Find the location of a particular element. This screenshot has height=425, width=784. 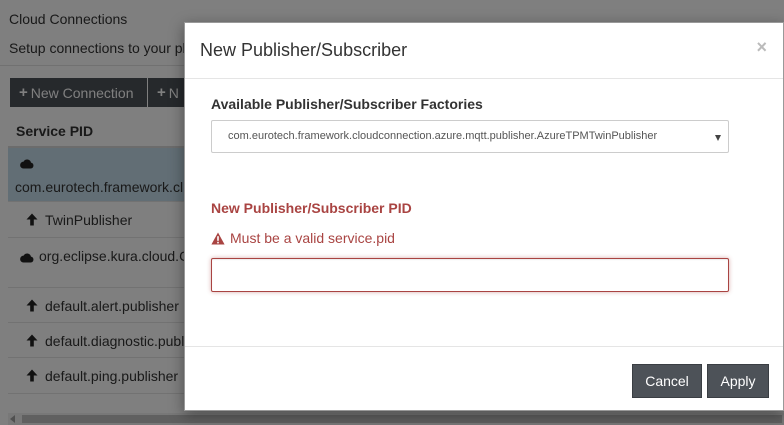

factories-label: Available Publisher/Subscriber Factories is located at coordinates (347, 104).